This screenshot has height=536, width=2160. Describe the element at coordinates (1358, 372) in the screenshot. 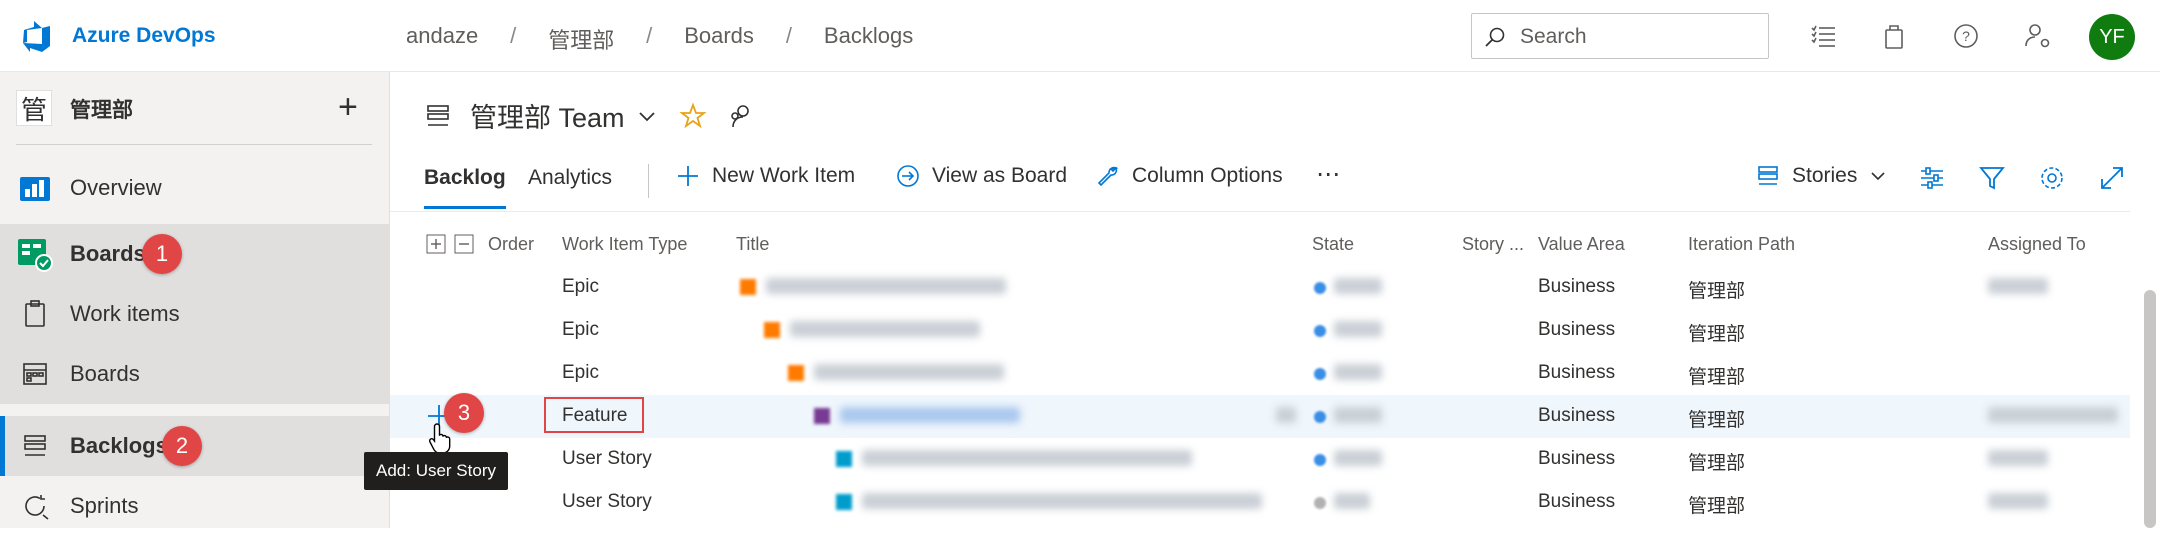

I see `cell-state` at that location.